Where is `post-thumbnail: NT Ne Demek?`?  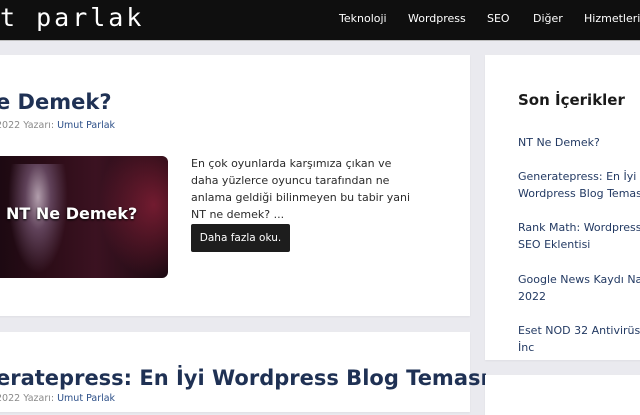
post-thumbnail: NT Ne Demek? is located at coordinates (84, 217).